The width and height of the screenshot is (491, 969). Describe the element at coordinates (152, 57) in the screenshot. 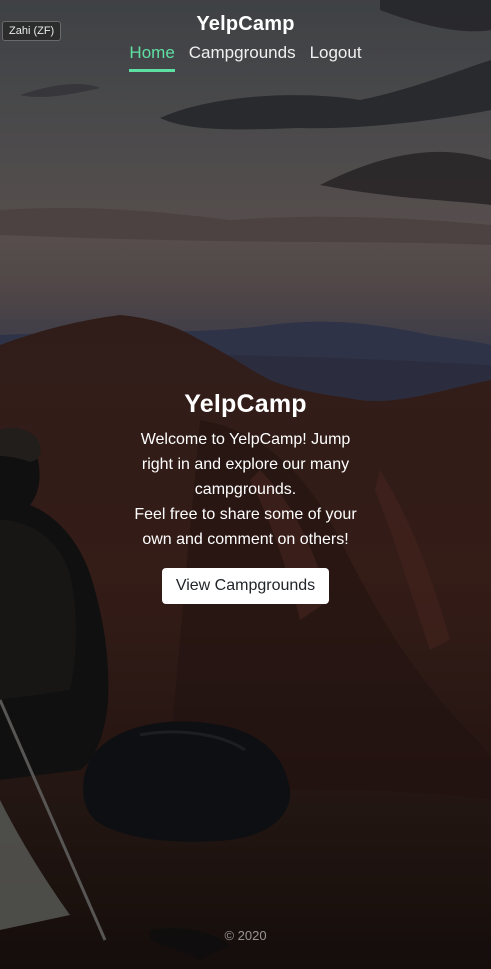

I see `nav-home: Home` at that location.